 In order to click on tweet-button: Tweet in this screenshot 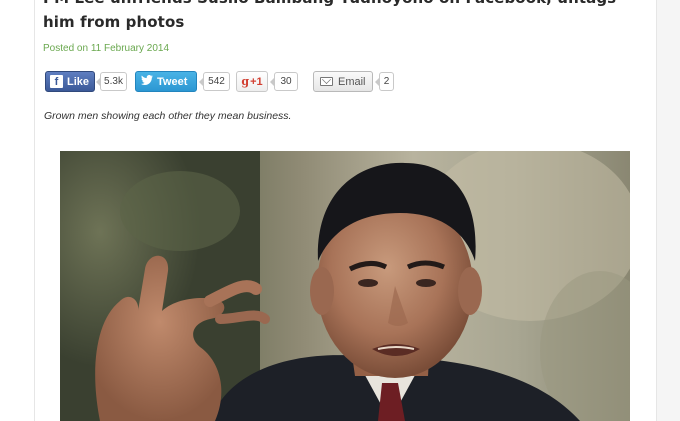, I will do `click(166, 81)`.